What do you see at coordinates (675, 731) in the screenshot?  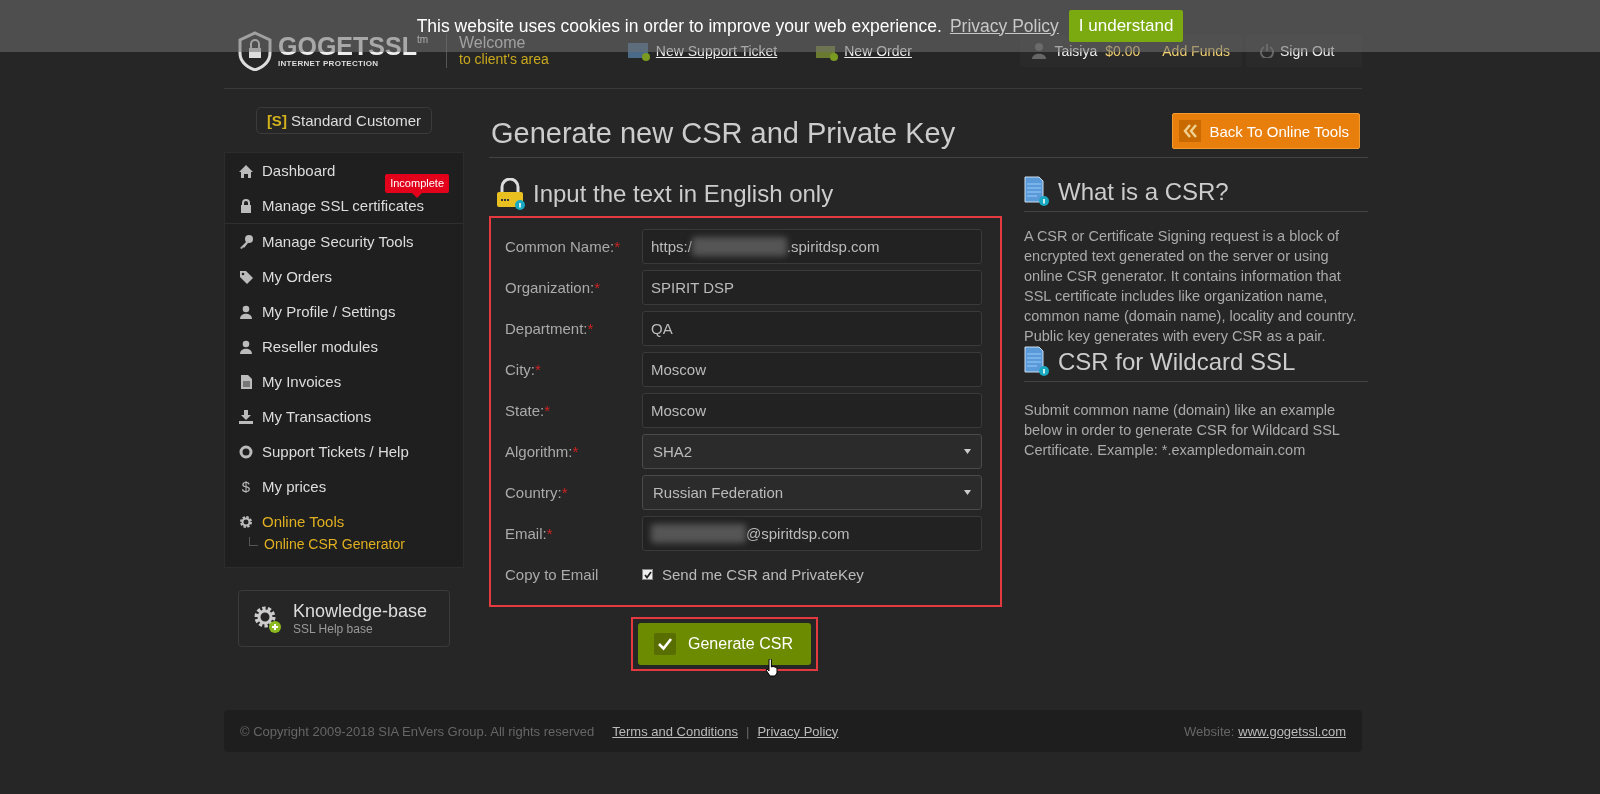 I see `footer-link: Terms and Conditions` at bounding box center [675, 731].